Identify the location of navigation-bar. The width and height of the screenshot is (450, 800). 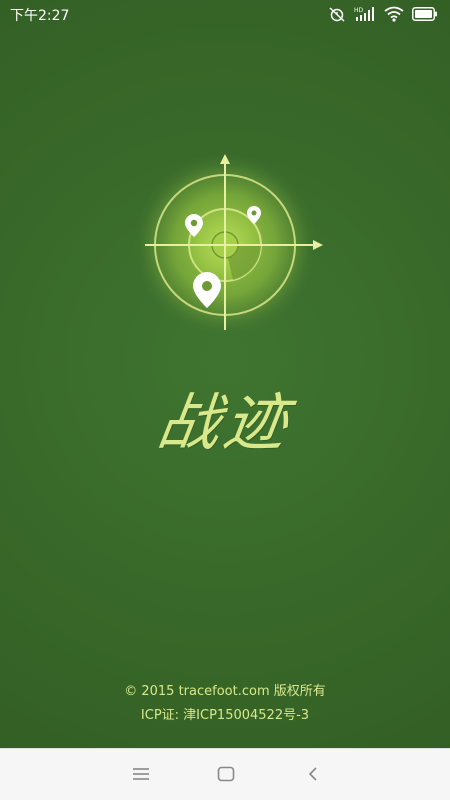
(225, 774).